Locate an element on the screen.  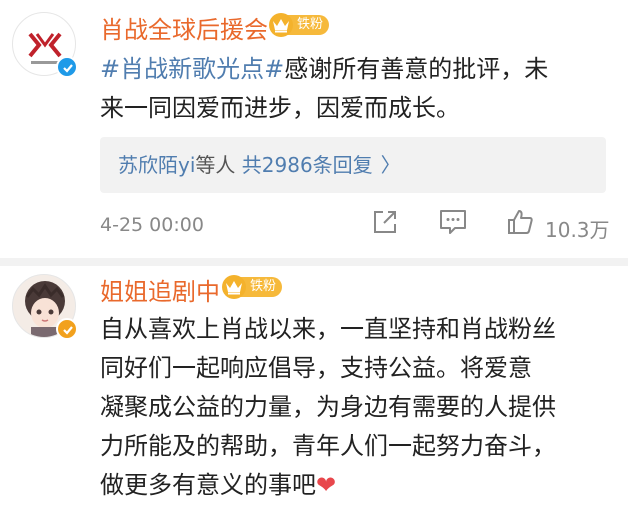
replies-count: 共2986条回复 is located at coordinates (307, 165).